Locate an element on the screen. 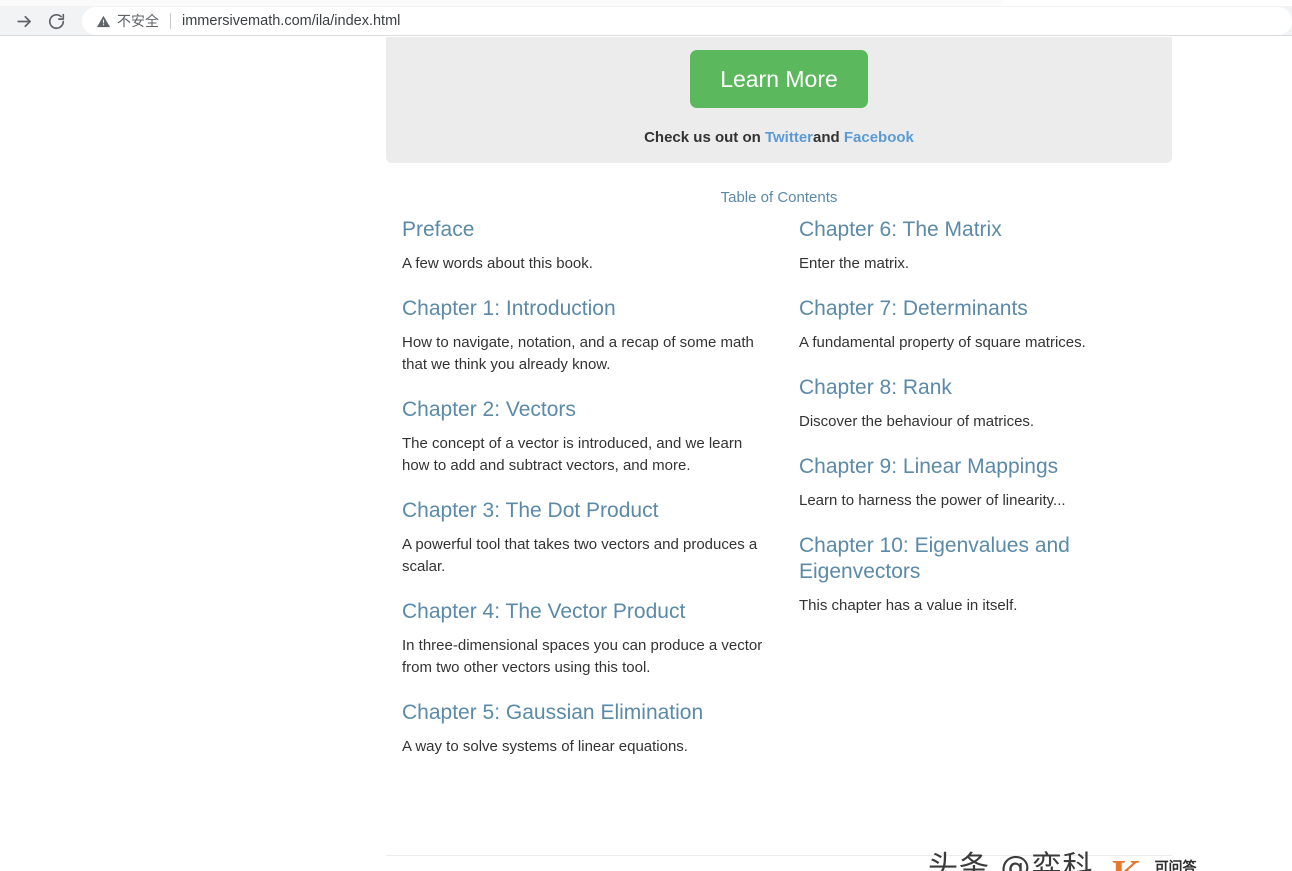 The width and height of the screenshot is (1292, 871). toc-entry-title: Chapter 2: Vectors is located at coordinates (599, 410).